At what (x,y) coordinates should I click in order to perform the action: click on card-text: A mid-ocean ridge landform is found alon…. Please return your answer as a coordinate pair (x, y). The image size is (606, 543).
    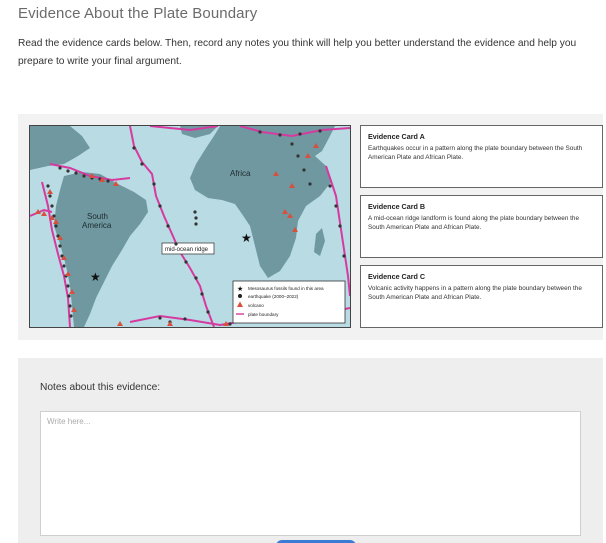
    Looking at the image, I should click on (474, 223).